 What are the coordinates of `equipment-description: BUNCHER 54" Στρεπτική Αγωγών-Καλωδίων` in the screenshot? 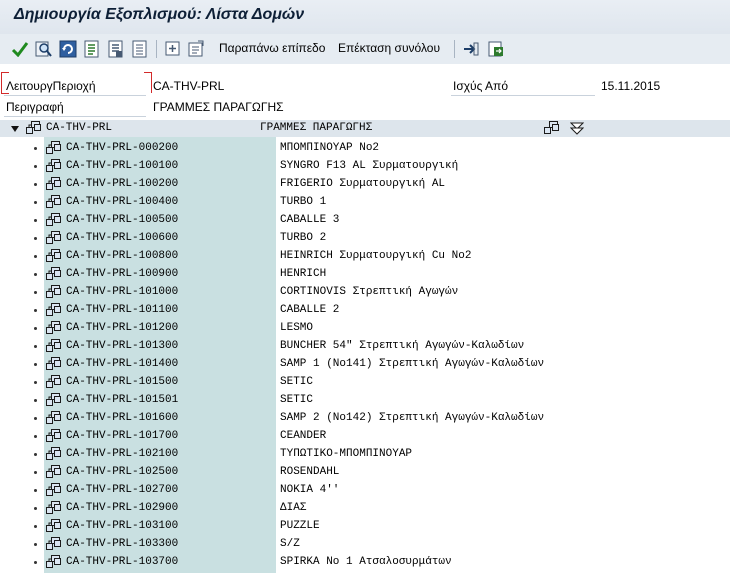 It's located at (402, 346).